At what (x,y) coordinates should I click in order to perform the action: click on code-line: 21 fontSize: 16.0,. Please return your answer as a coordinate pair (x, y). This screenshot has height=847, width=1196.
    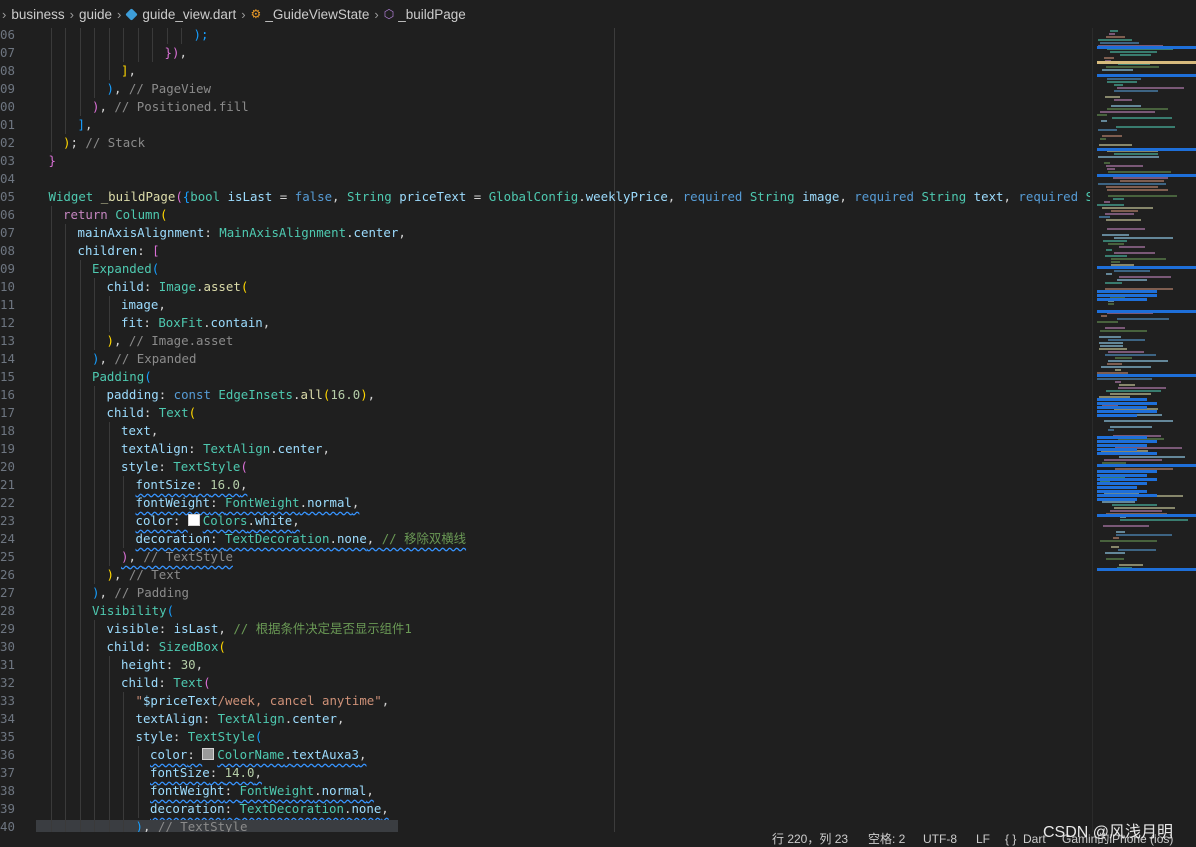
    Looking at the image, I should click on (545, 485).